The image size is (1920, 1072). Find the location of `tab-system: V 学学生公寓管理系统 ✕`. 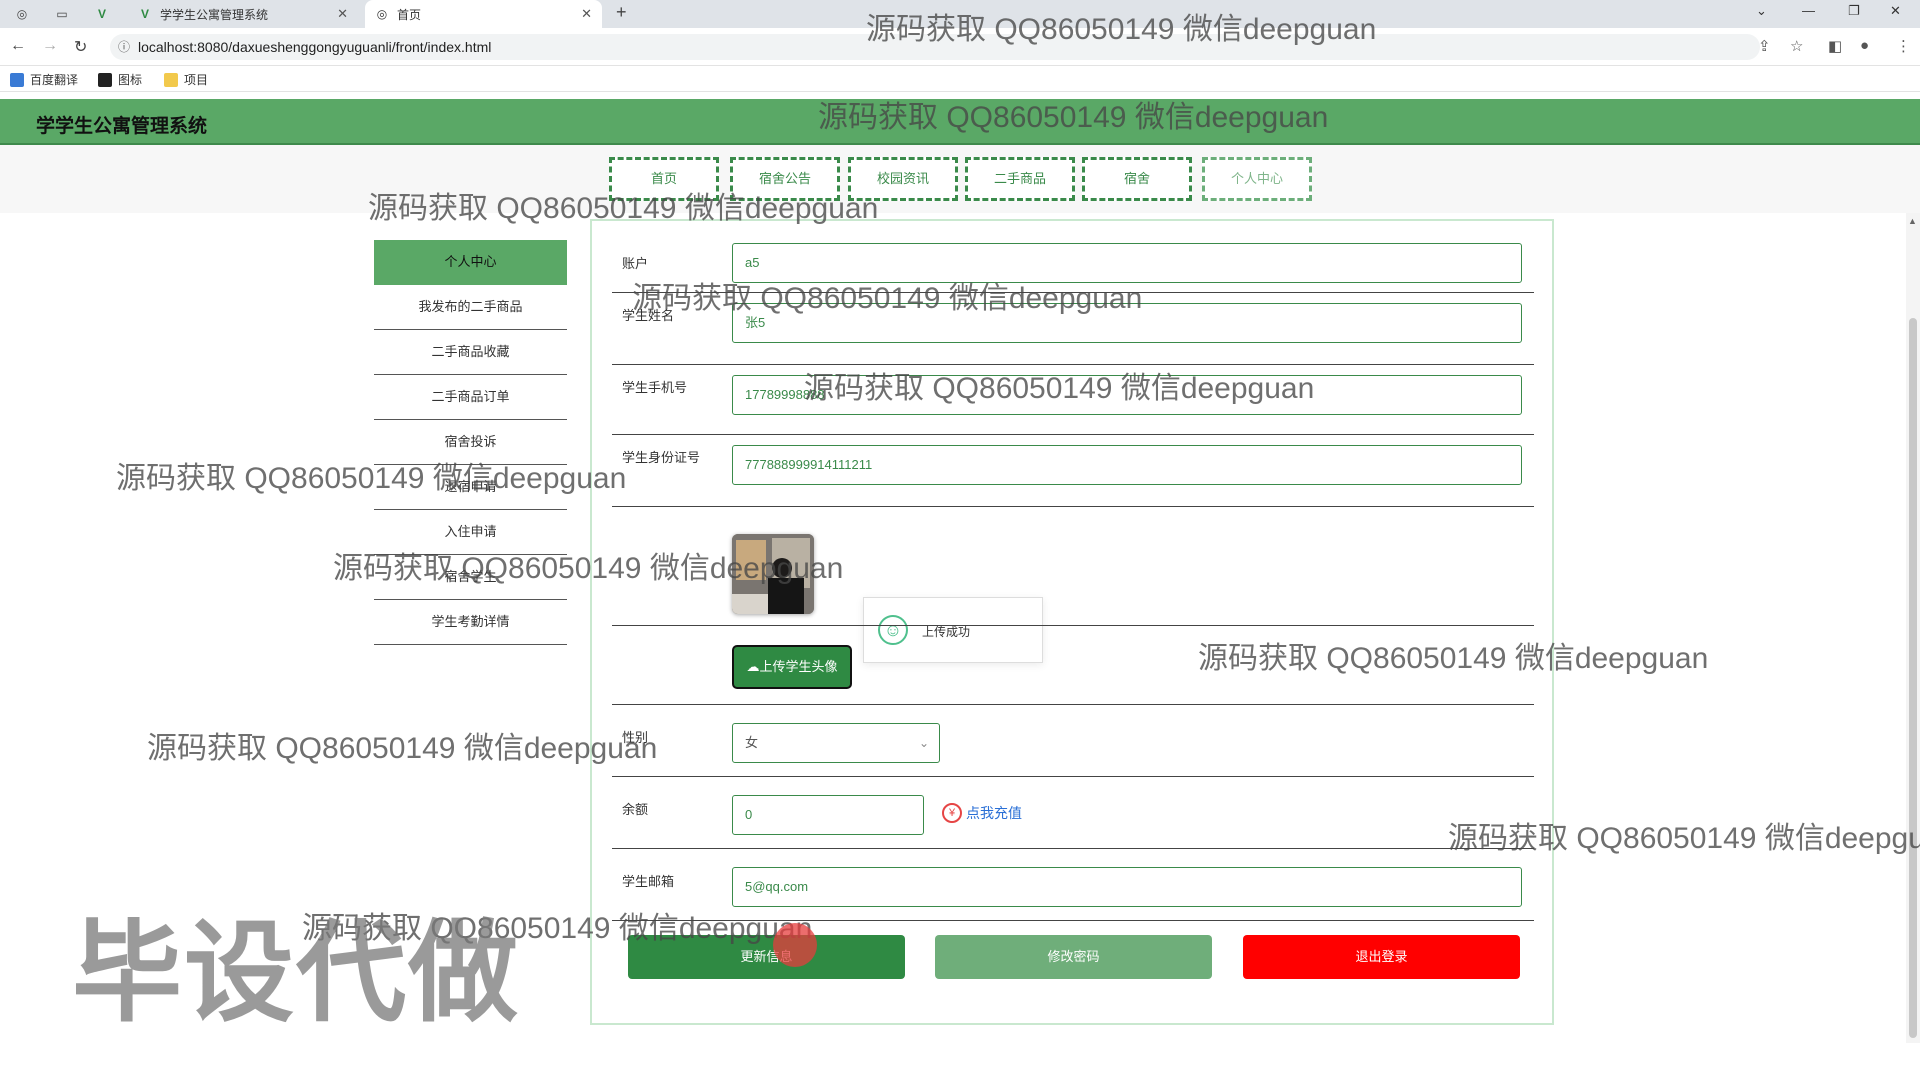

tab-system: V 学学生公寓管理系统 ✕ is located at coordinates (244, 14).